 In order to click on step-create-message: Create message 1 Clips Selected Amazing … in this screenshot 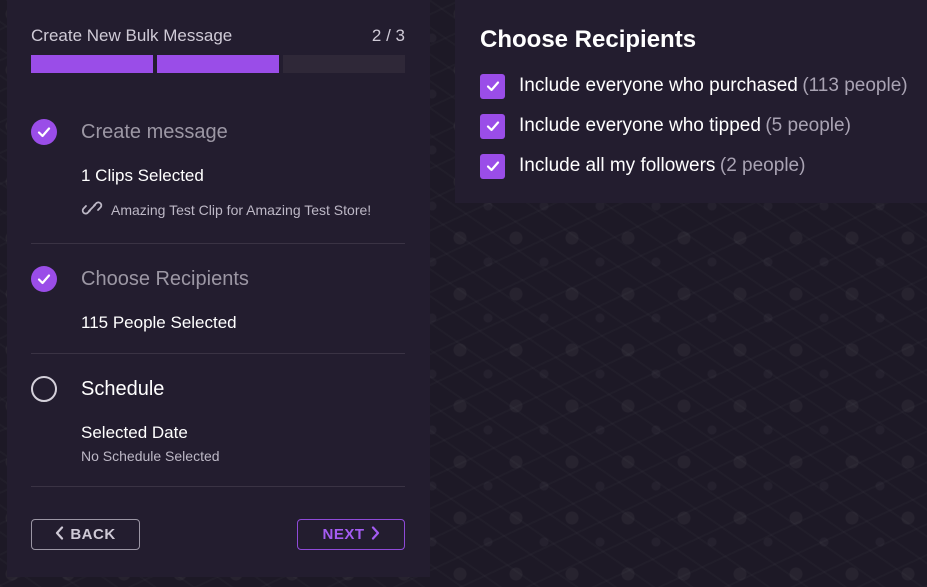, I will do `click(218, 168)`.